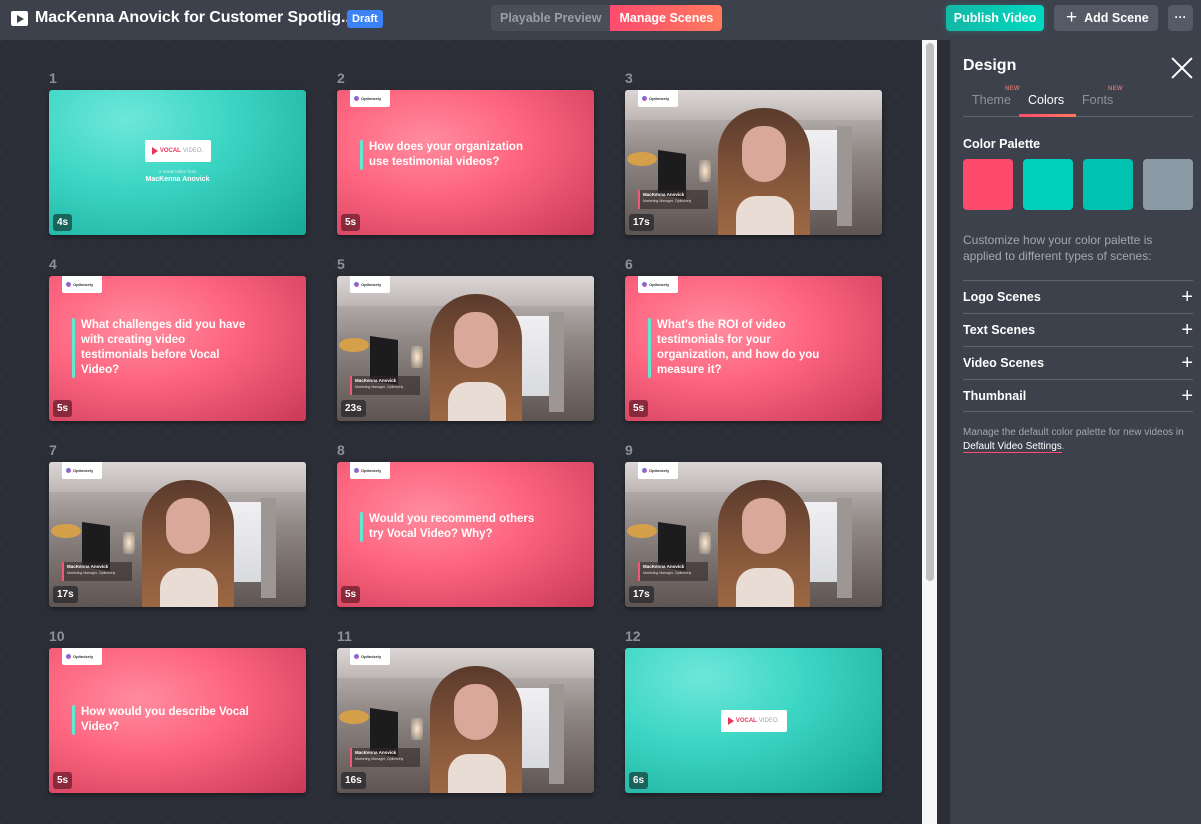 This screenshot has height=824, width=1201. I want to click on accordion-thumbnail: Thumbnail +, so click(1078, 395).